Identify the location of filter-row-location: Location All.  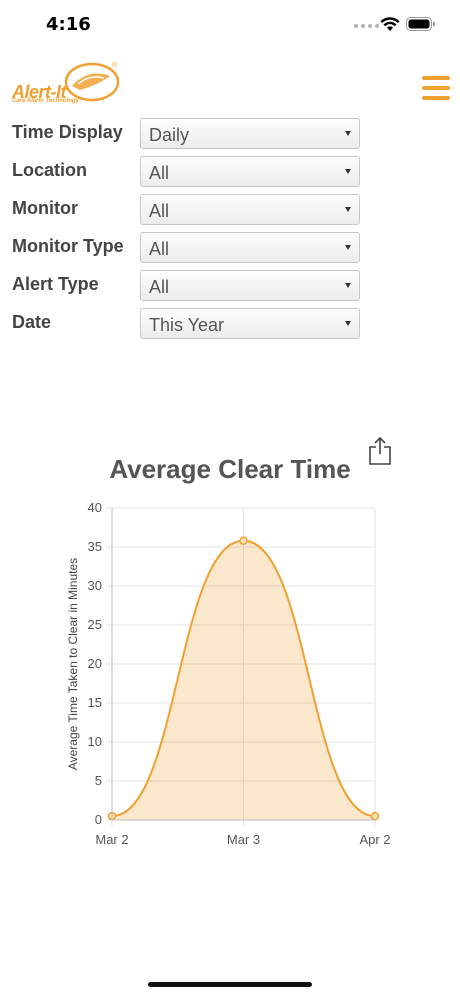
(230, 173).